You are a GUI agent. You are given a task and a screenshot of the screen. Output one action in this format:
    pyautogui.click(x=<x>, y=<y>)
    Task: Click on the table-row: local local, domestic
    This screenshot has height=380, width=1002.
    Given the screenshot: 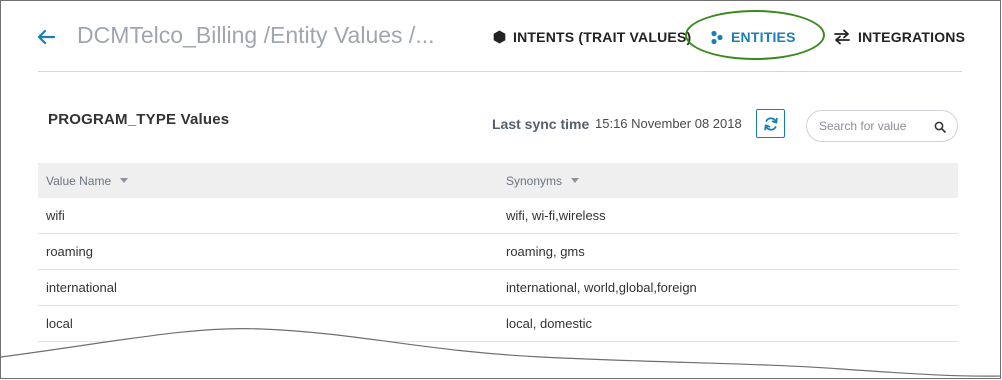 What is the action you would take?
    pyautogui.click(x=498, y=324)
    